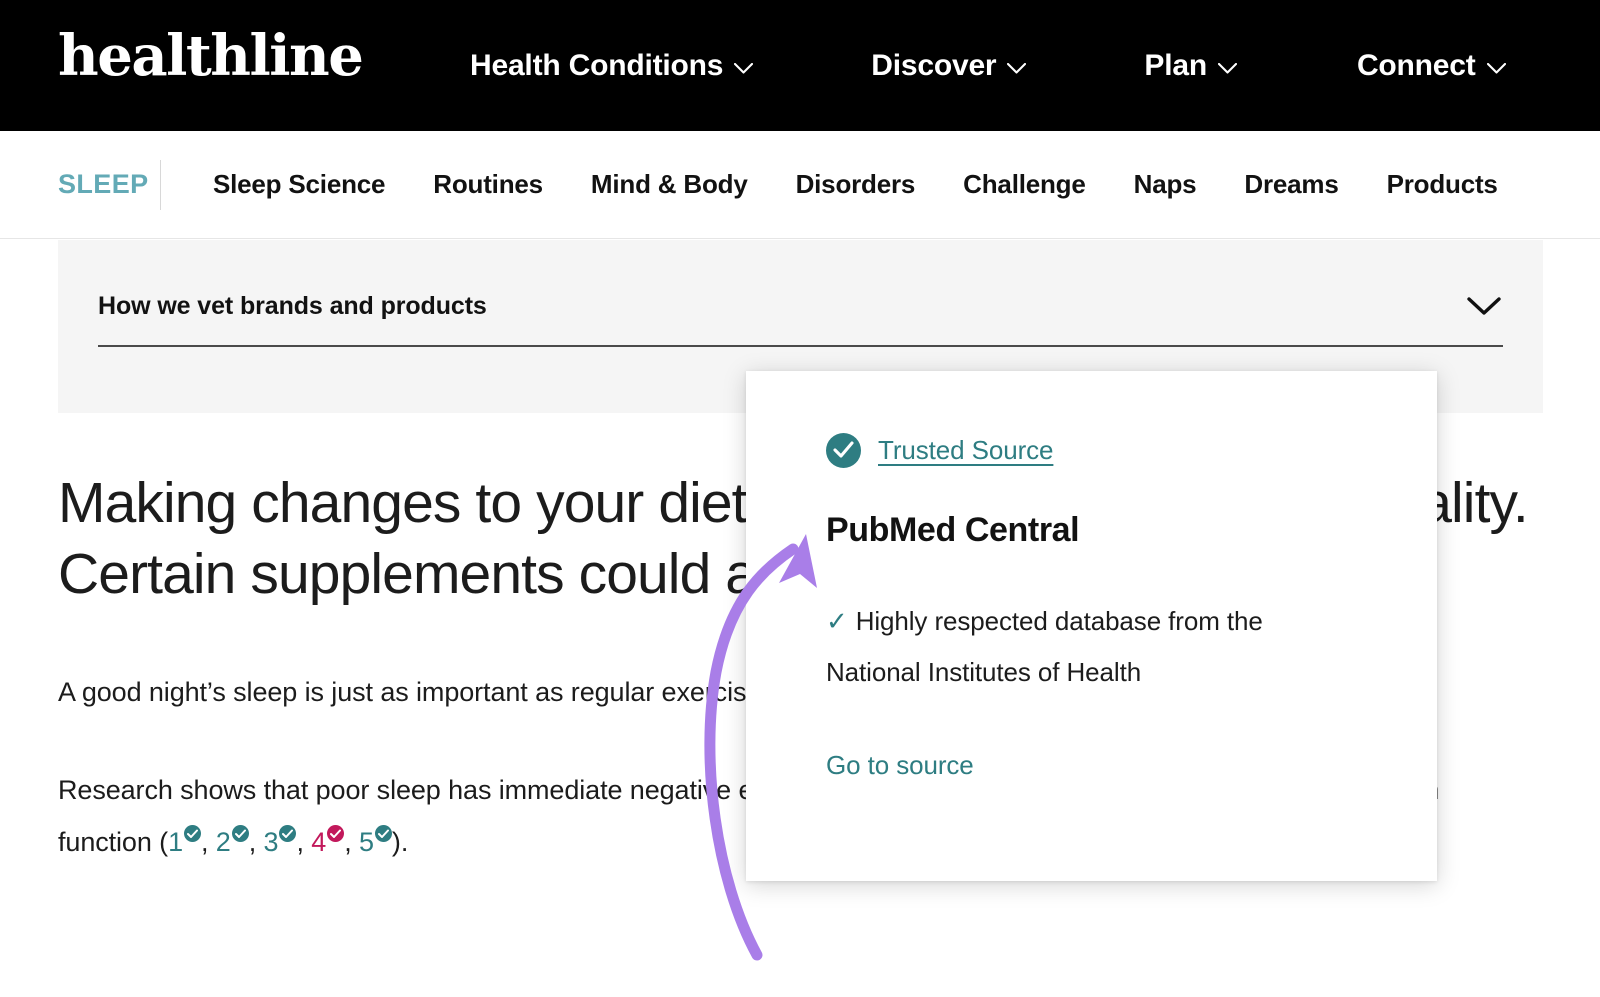  Describe the element at coordinates (160, 185) in the screenshot. I see `subnav-divider` at that location.